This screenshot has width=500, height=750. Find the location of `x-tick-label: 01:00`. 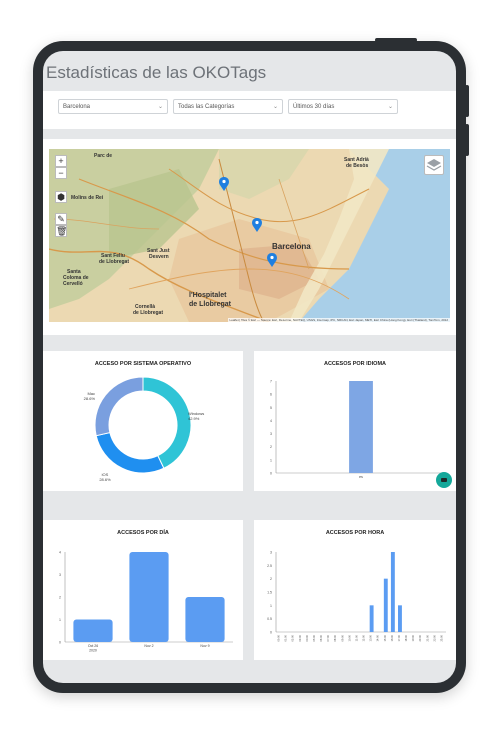

x-tick-label: 01:00 is located at coordinates (286, 637).